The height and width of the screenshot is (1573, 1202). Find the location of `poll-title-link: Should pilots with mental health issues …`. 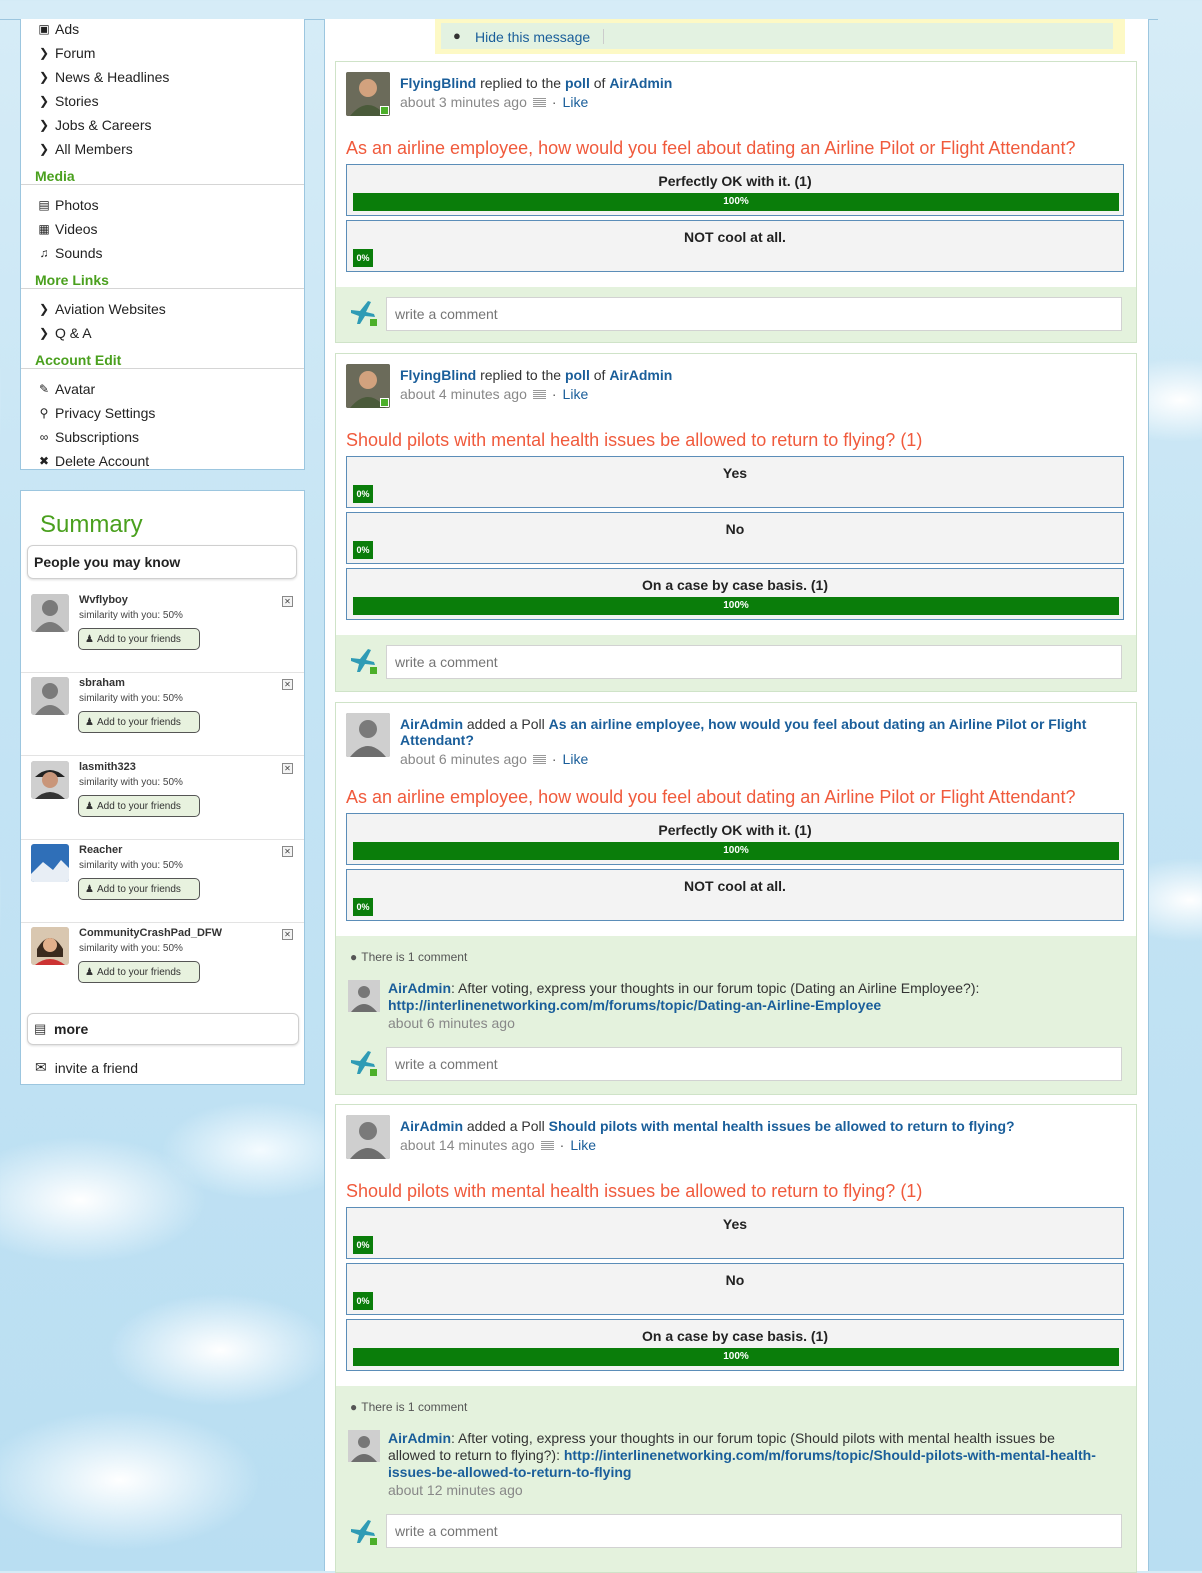

poll-title-link: Should pilots with mental health issues … is located at coordinates (782, 1126).